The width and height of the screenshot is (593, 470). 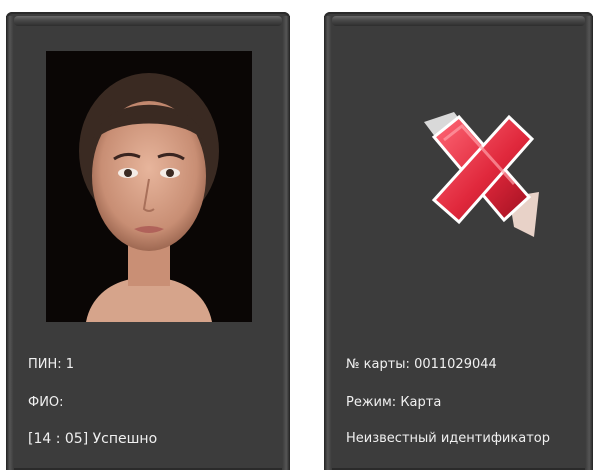 I want to click on card-number-label: № карты: 0011029044, so click(x=421, y=364).